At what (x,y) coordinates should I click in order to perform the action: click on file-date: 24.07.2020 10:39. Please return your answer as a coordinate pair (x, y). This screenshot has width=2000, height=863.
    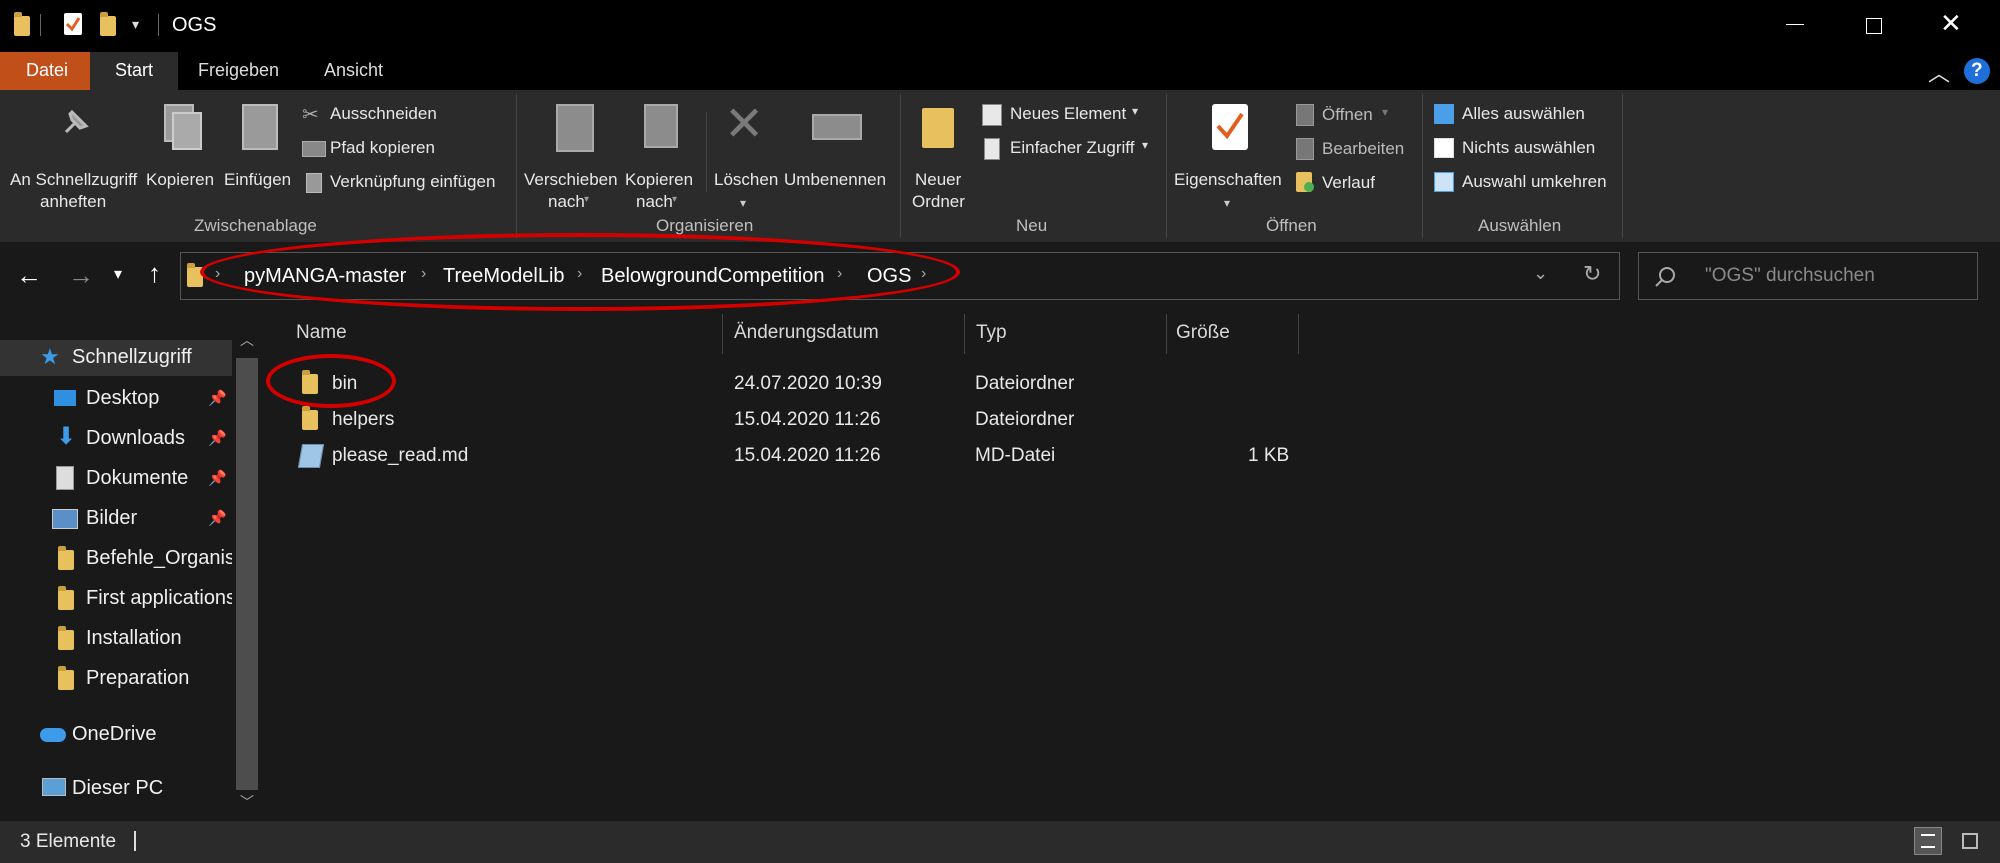
    Looking at the image, I should click on (808, 383).